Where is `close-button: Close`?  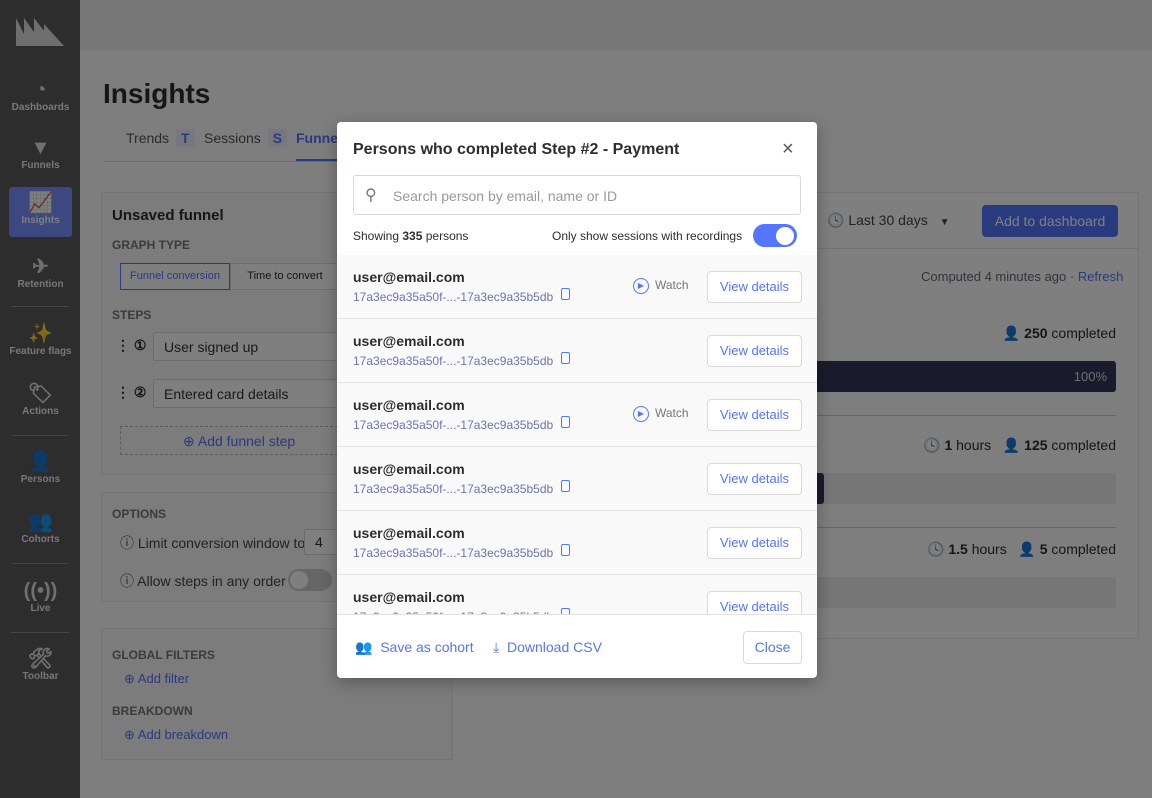
close-button: Close is located at coordinates (772, 647).